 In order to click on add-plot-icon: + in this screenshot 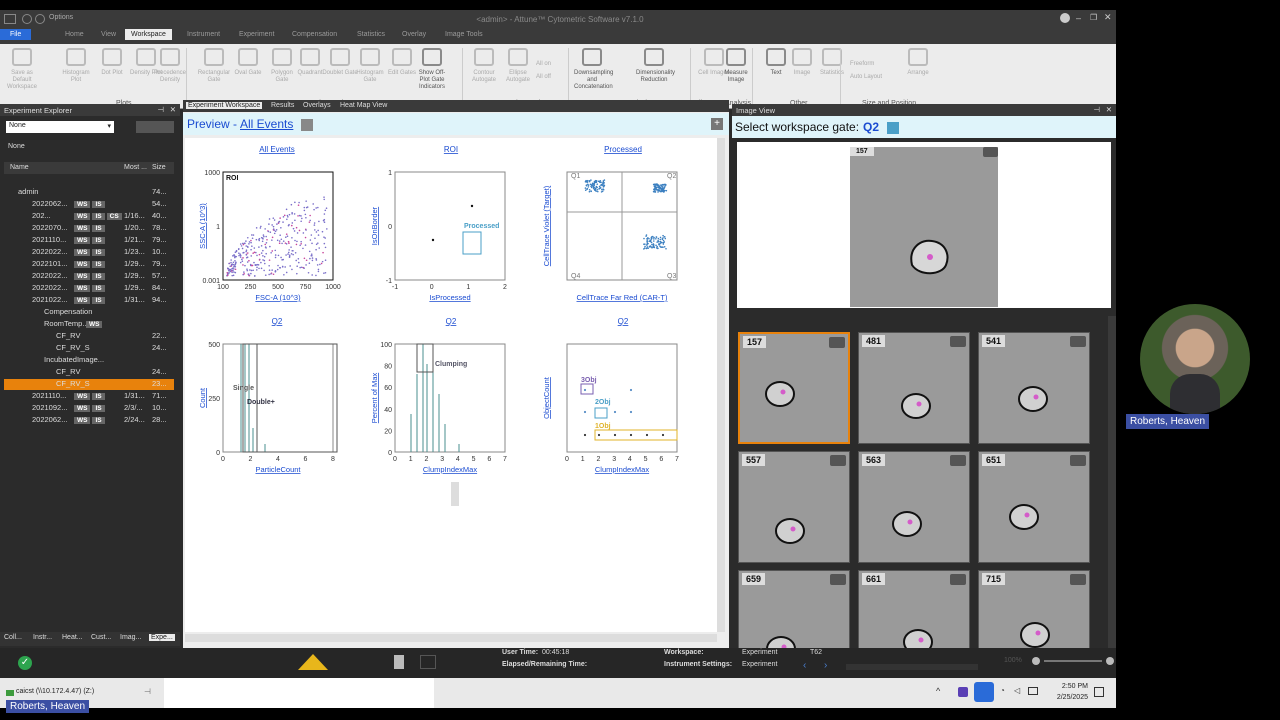, I will do `click(717, 124)`.